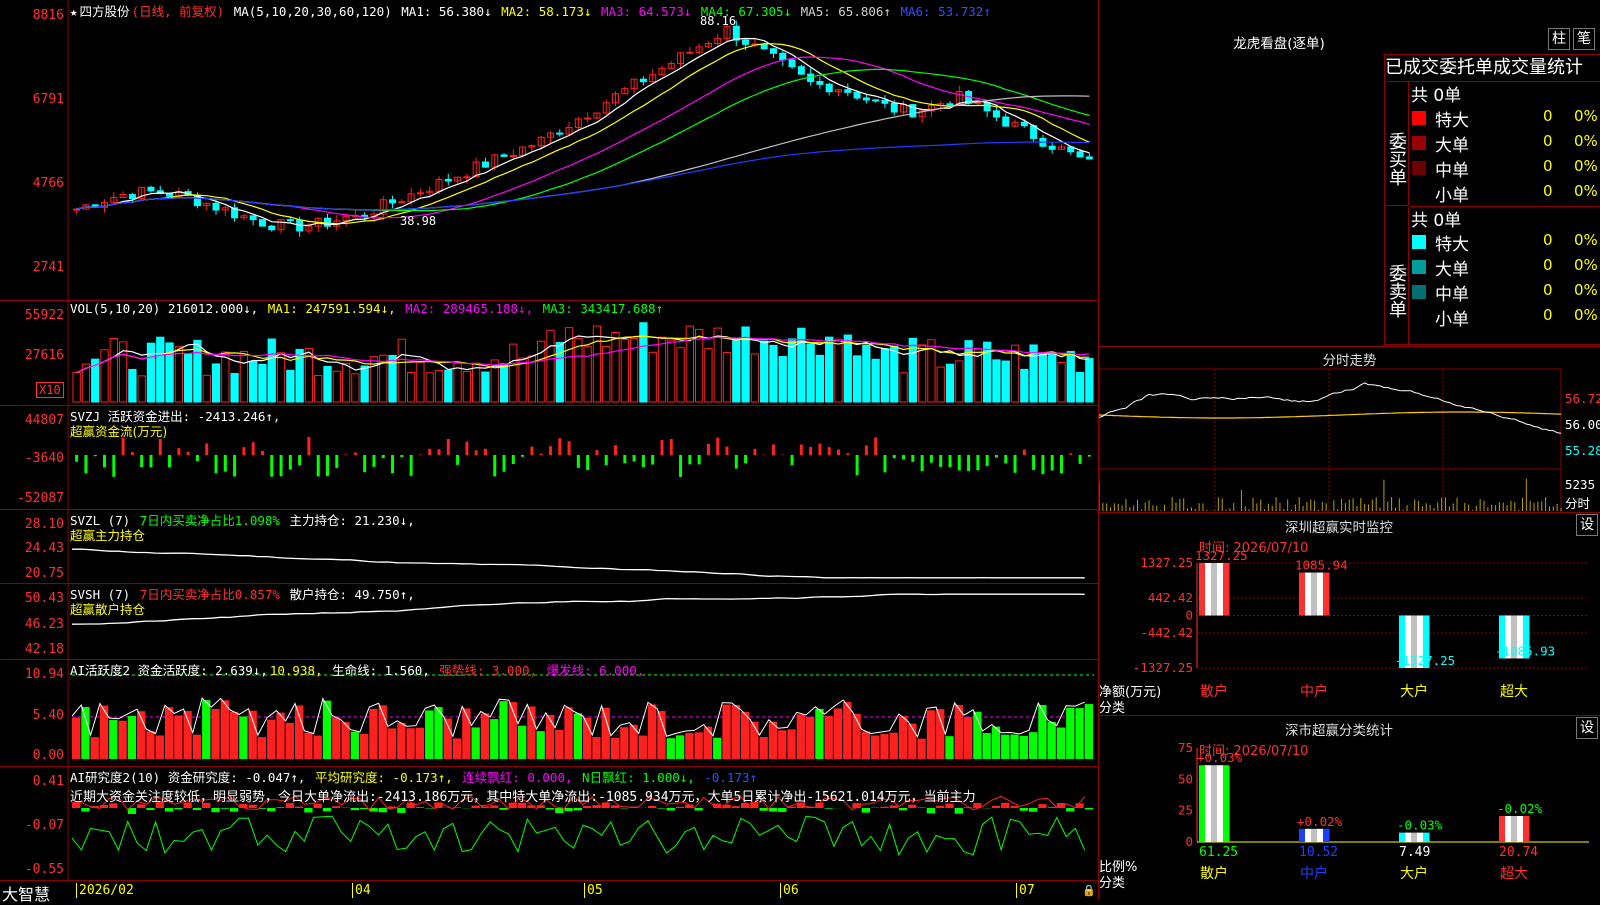  What do you see at coordinates (1525, 650) in the screenshot?
I see `sz-monitor-bar-label-3: -1085.93` at bounding box center [1525, 650].